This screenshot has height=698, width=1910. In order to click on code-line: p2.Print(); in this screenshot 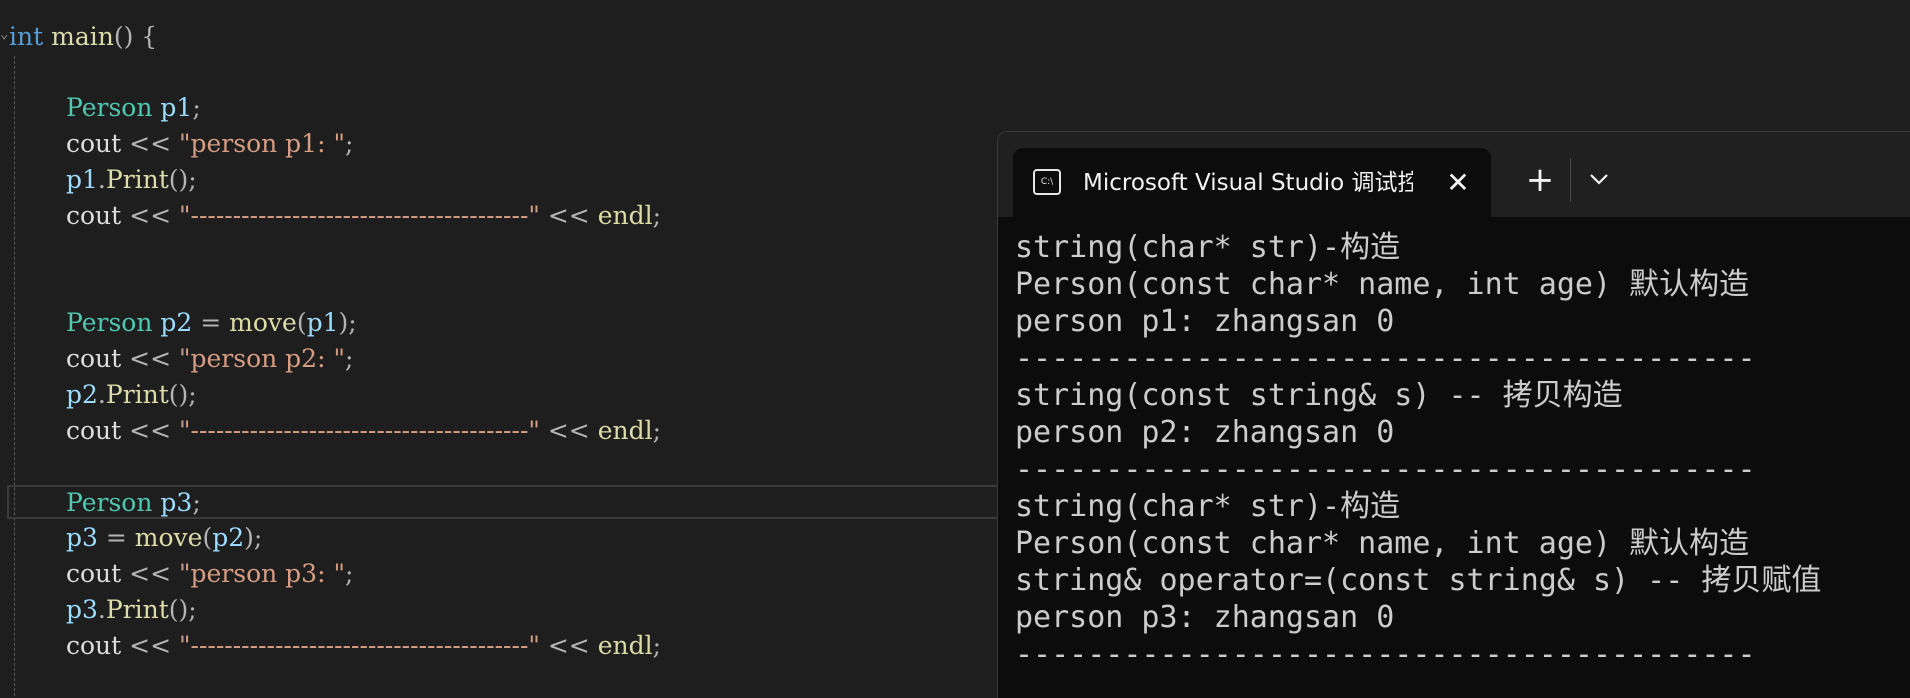, I will do `click(131, 395)`.